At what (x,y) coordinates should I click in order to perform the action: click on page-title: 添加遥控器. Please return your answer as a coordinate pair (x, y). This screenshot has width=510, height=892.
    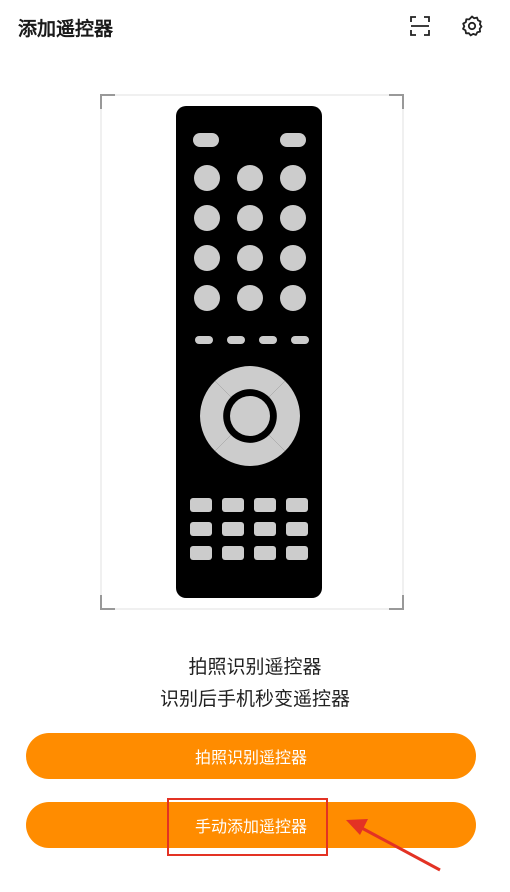
    Looking at the image, I should click on (66, 29).